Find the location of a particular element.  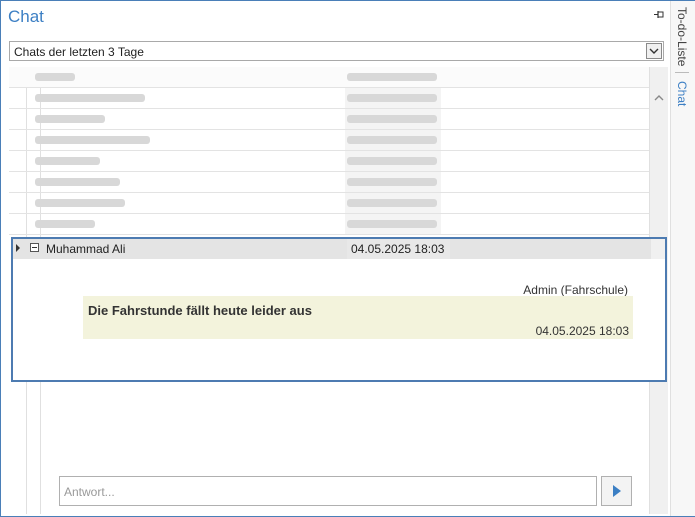

chevron-up-icon is located at coordinates (659, 98).